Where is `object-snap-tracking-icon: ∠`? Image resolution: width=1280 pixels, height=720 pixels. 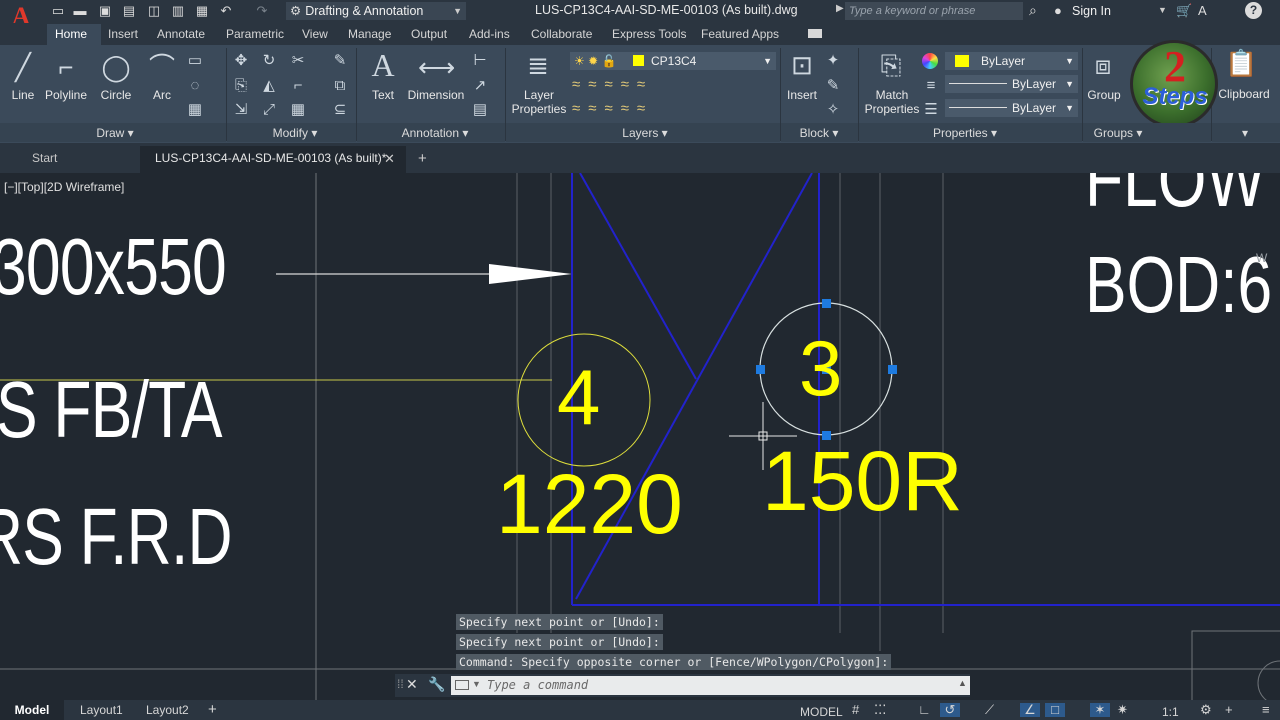 object-snap-tracking-icon: ∠ is located at coordinates (1030, 710).